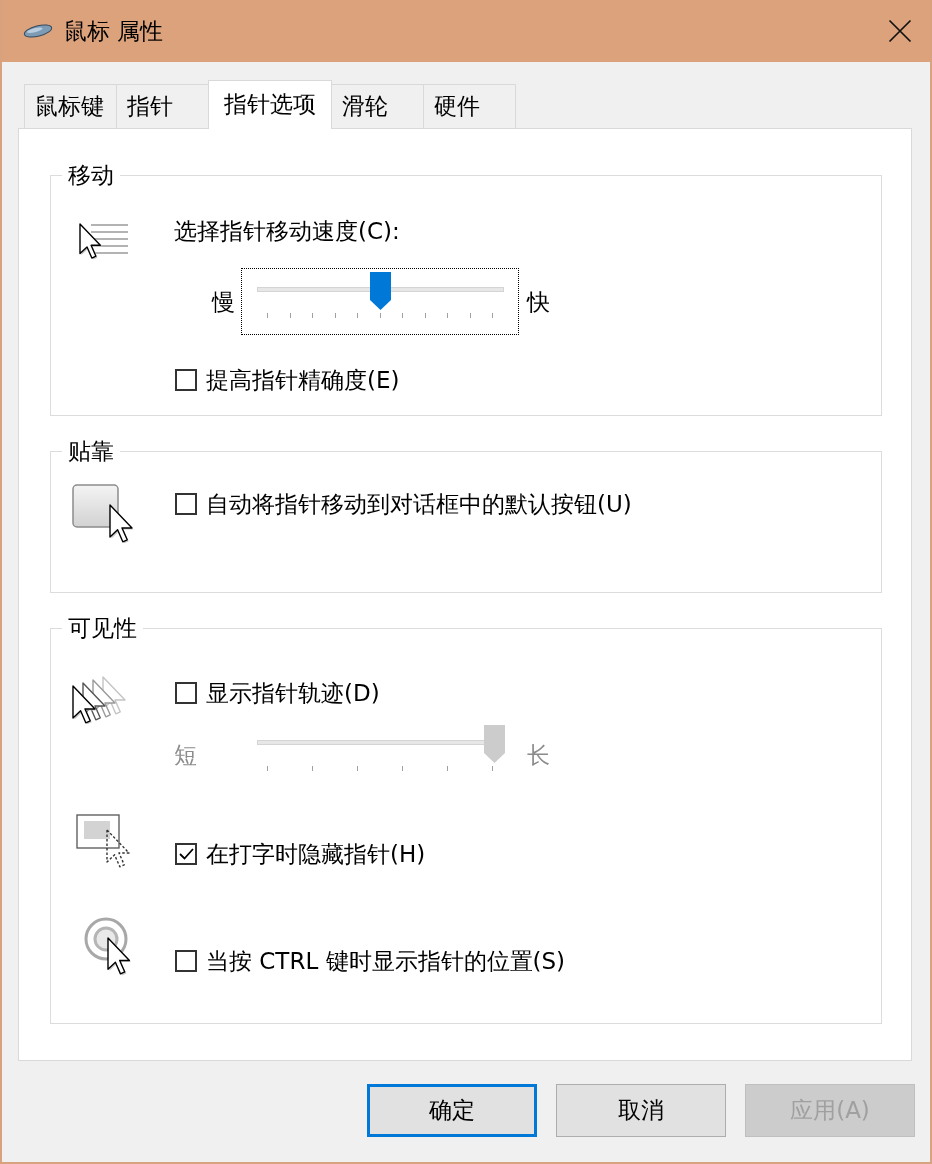 The width and height of the screenshot is (932, 1164). Describe the element at coordinates (641, 1110) in the screenshot. I see `cancel-button: 取消` at that location.